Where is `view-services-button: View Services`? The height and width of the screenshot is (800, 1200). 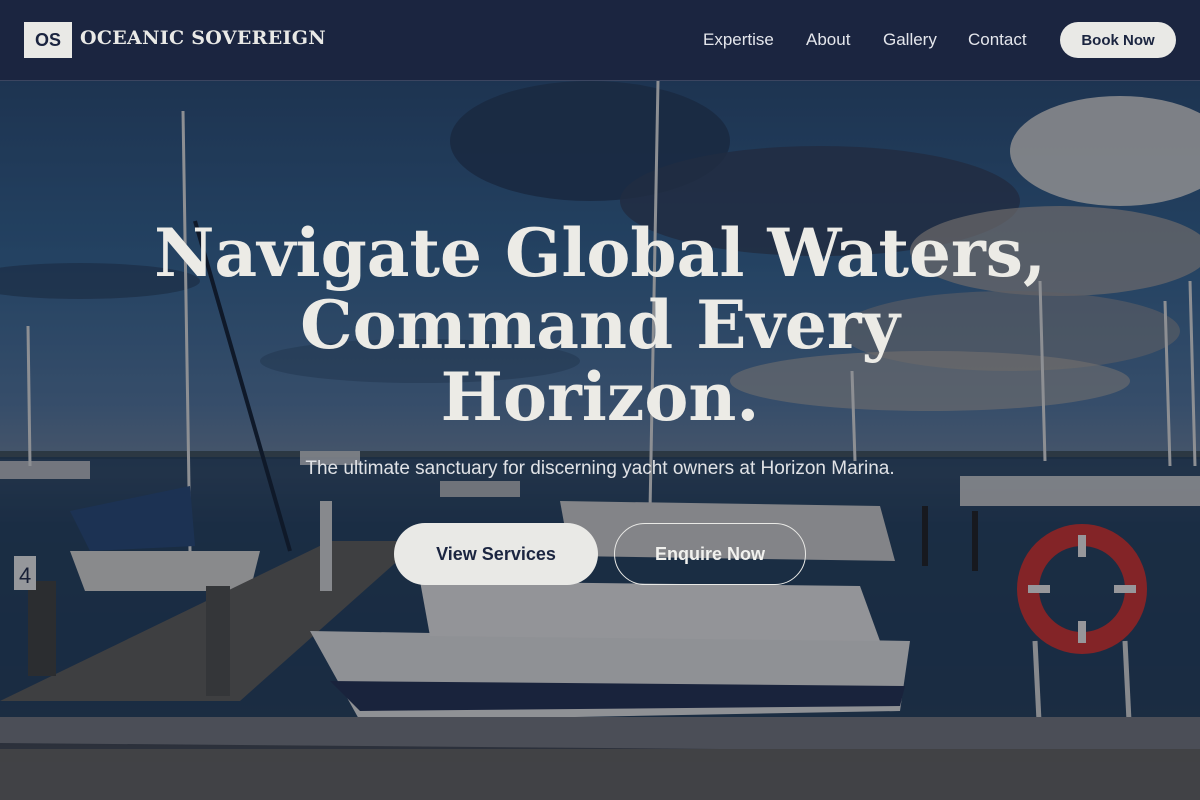
view-services-button: View Services is located at coordinates (496, 554).